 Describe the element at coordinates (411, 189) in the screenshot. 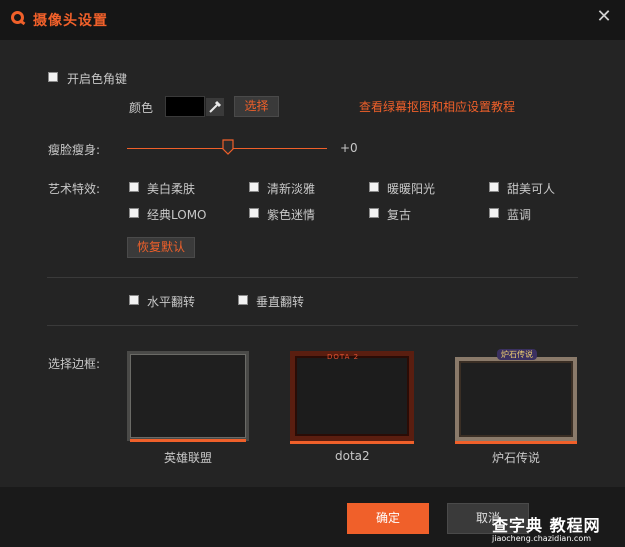

I see `effect-label: 暖暖阳光` at that location.